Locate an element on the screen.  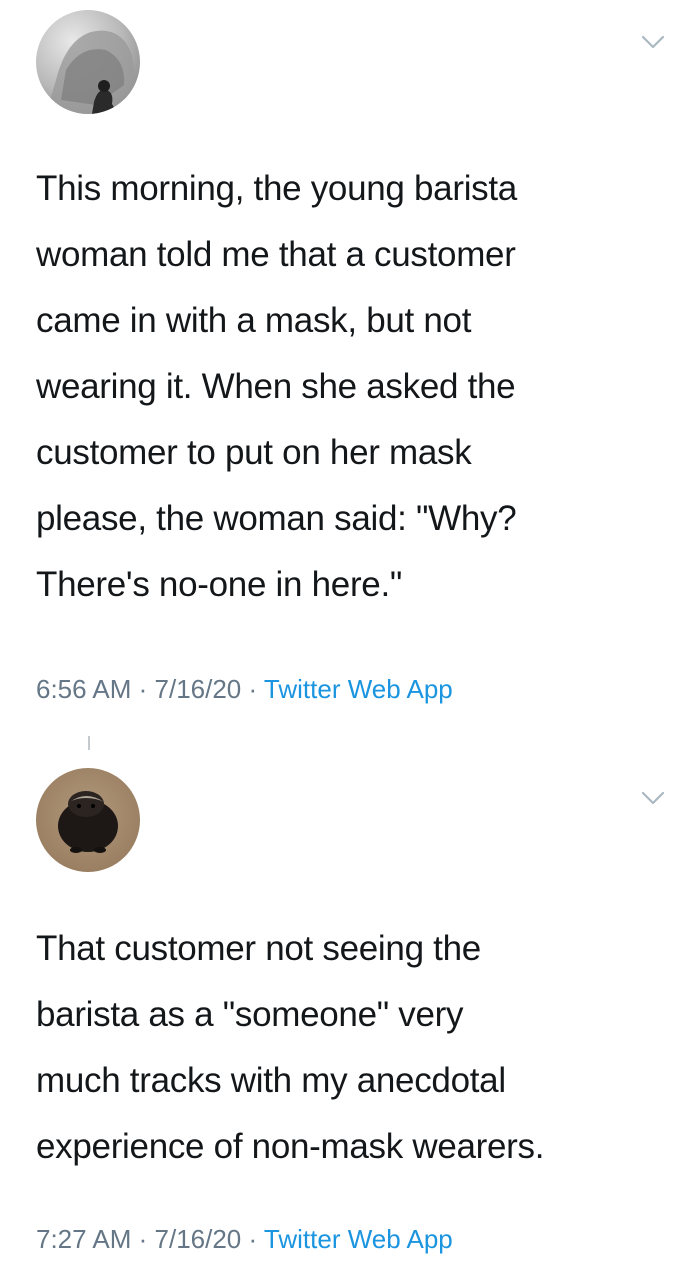
thread-connector is located at coordinates (89, 743).